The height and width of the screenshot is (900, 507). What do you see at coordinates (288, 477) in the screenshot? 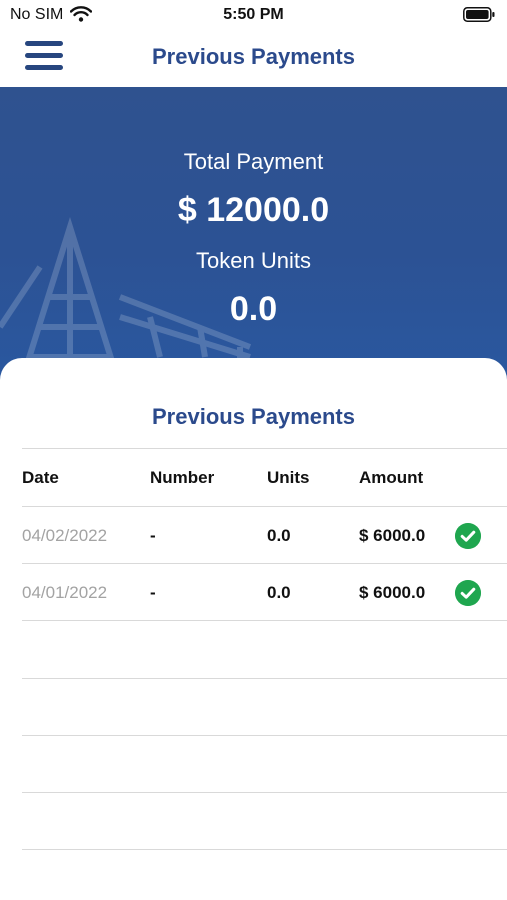
I see `column-header-units: Units` at bounding box center [288, 477].